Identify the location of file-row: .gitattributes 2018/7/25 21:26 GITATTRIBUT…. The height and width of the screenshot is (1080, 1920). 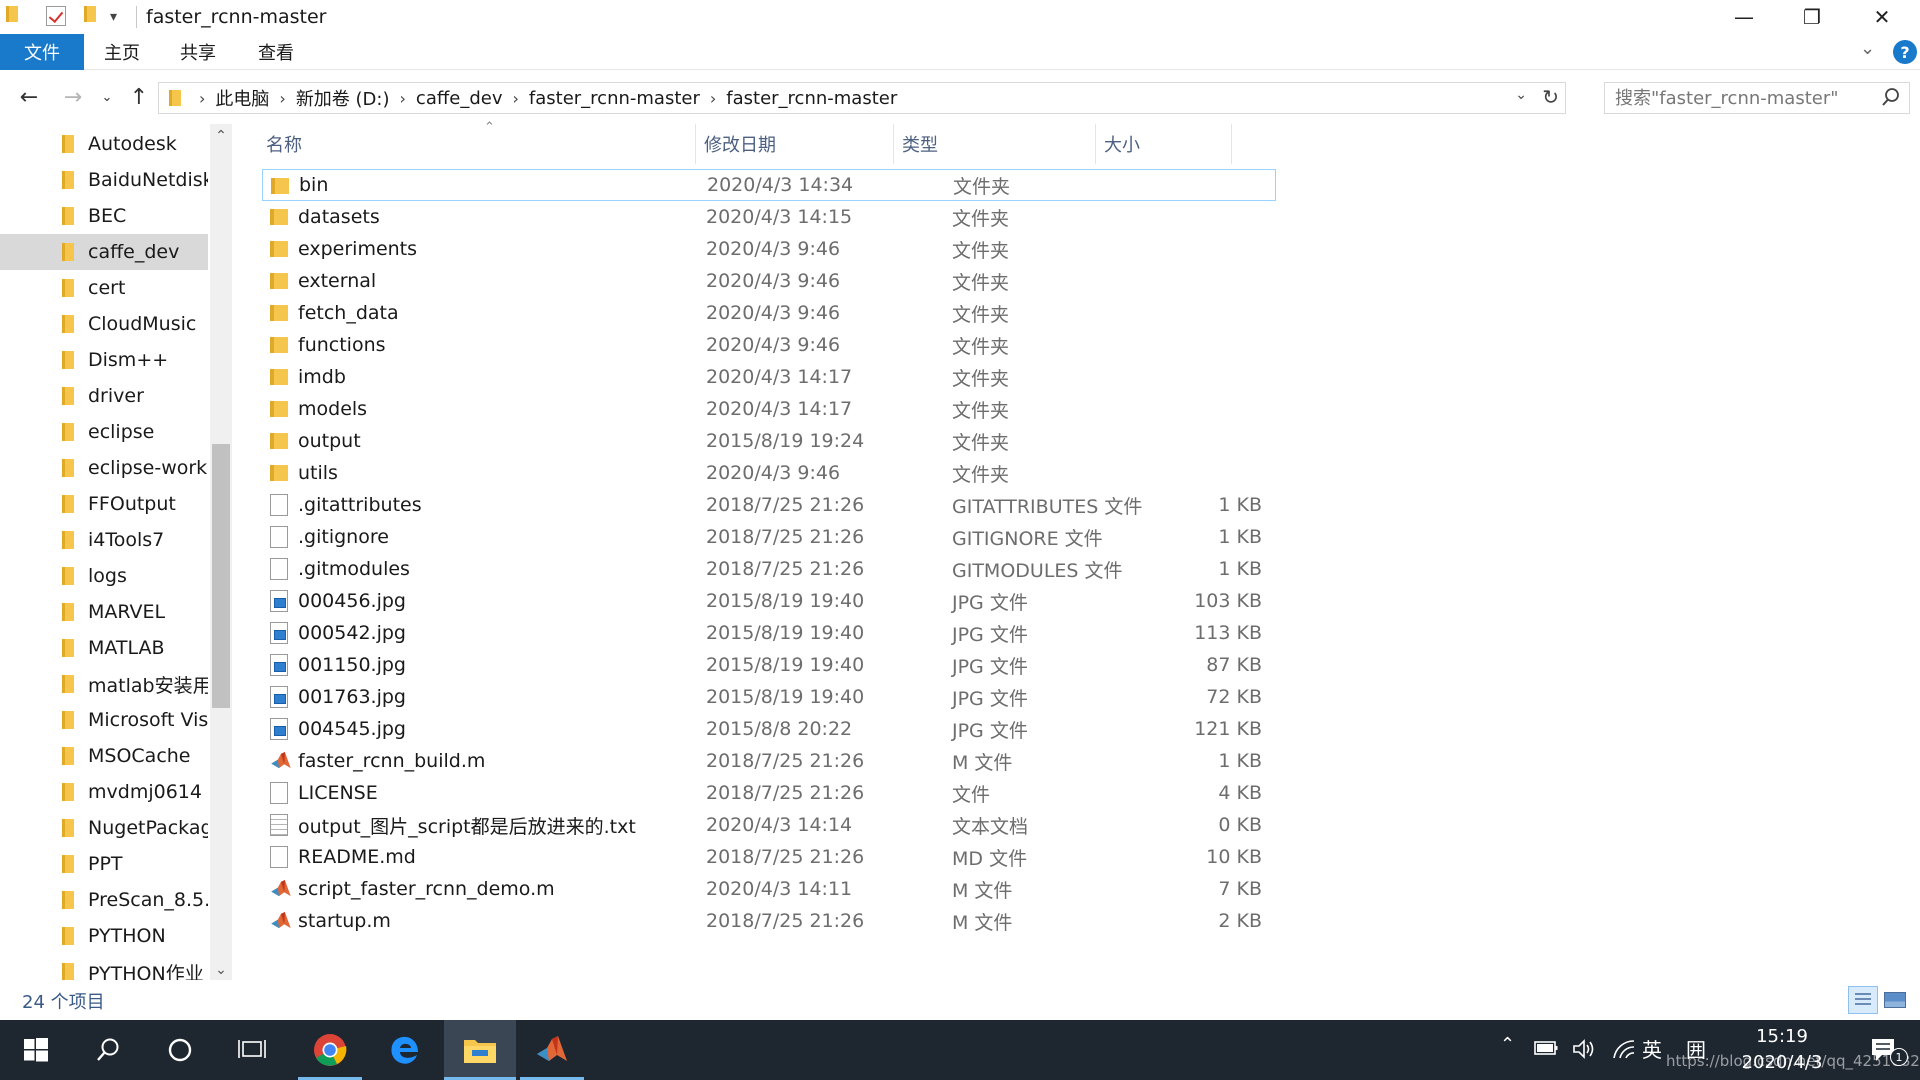
(769, 505).